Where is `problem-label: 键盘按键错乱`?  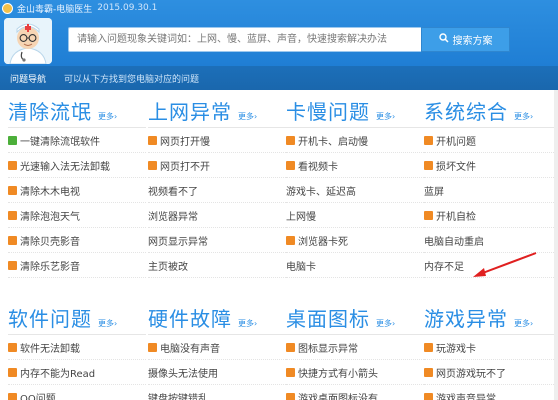 problem-label: 键盘按键错乱 is located at coordinates (178, 396).